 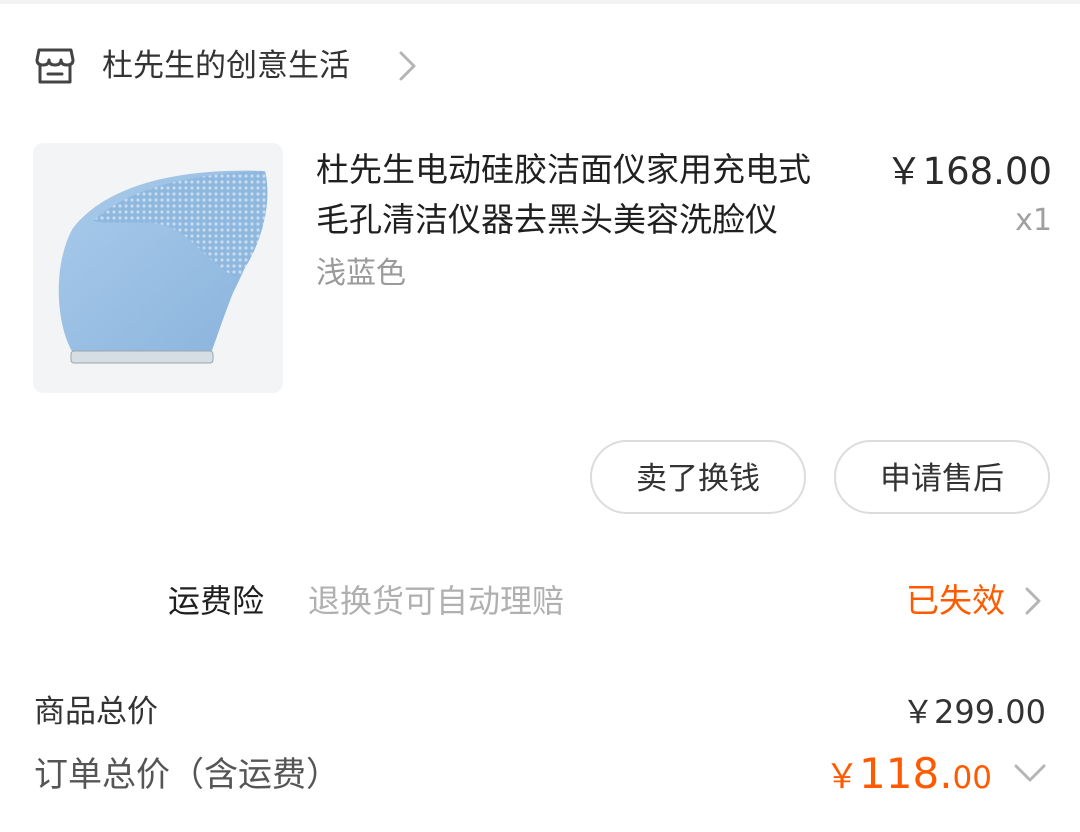 I want to click on product-variant: 浅蓝色, so click(x=361, y=273).